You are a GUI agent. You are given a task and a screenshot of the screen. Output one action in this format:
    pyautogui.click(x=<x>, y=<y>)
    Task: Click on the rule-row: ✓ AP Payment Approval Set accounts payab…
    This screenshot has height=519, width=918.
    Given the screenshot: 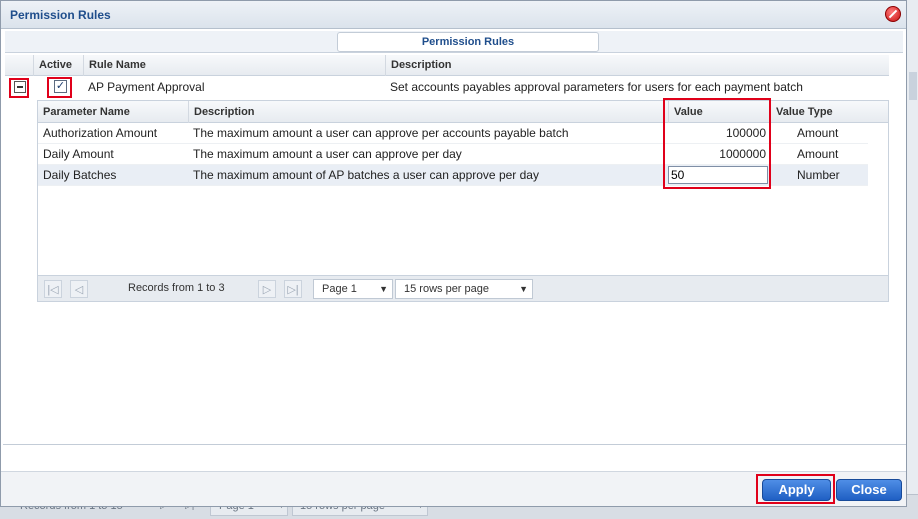 What is the action you would take?
    pyautogui.click(x=447, y=87)
    